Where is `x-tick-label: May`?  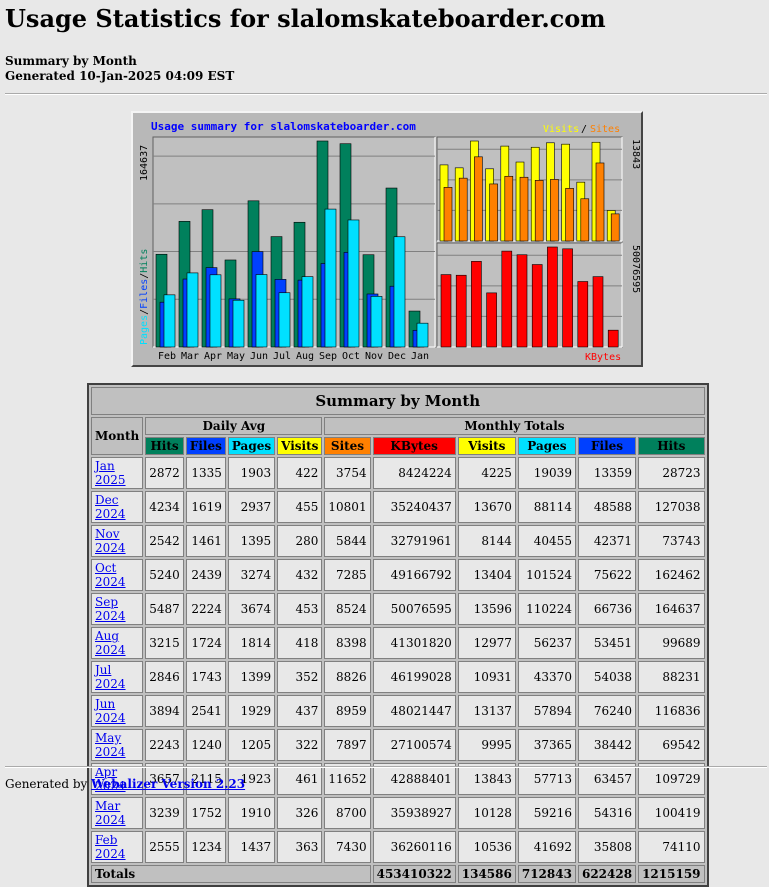 x-tick-label: May is located at coordinates (236, 356).